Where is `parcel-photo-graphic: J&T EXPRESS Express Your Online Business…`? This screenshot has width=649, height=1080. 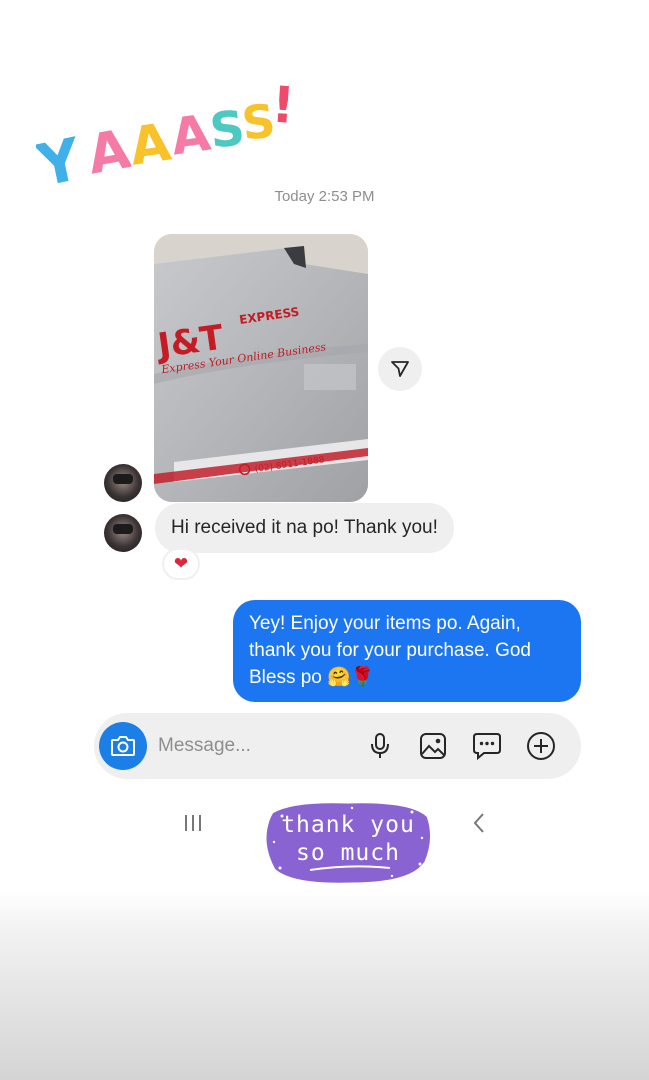
parcel-photo-graphic: J&T EXPRESS Express Your Online Business… is located at coordinates (261, 368).